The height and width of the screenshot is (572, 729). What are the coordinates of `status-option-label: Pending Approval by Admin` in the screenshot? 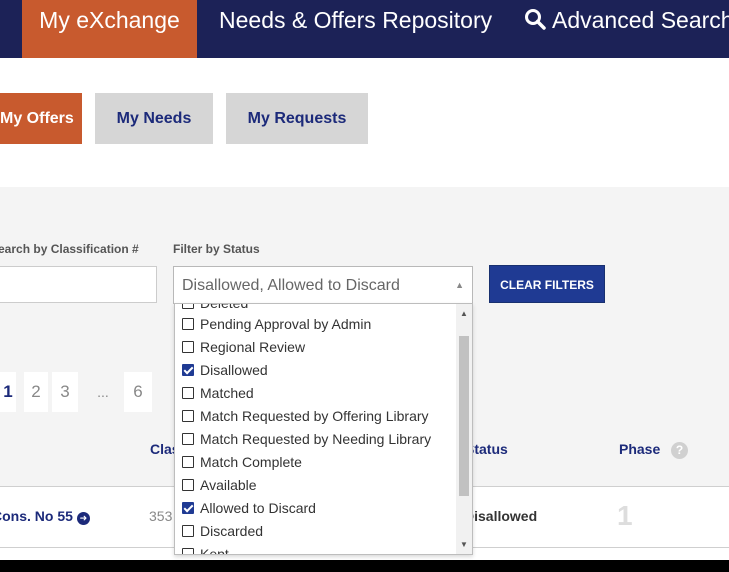 It's located at (286, 324).